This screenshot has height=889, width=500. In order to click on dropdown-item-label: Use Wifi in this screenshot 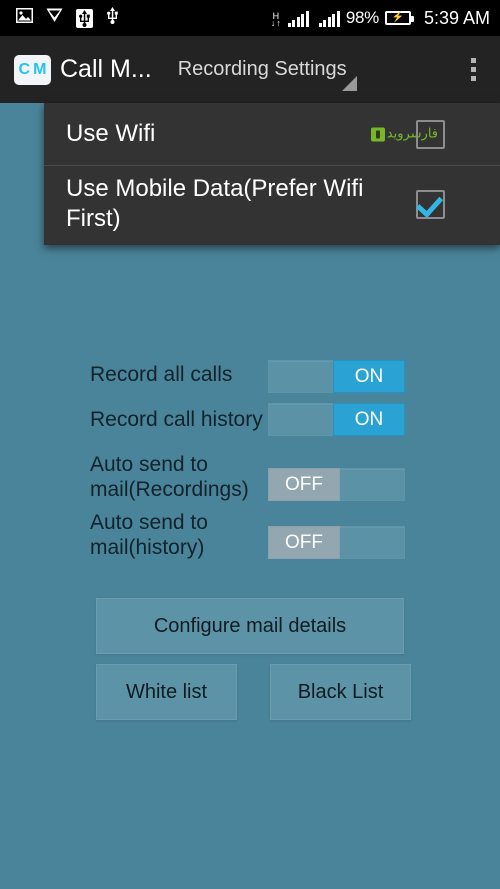, I will do `click(111, 133)`.